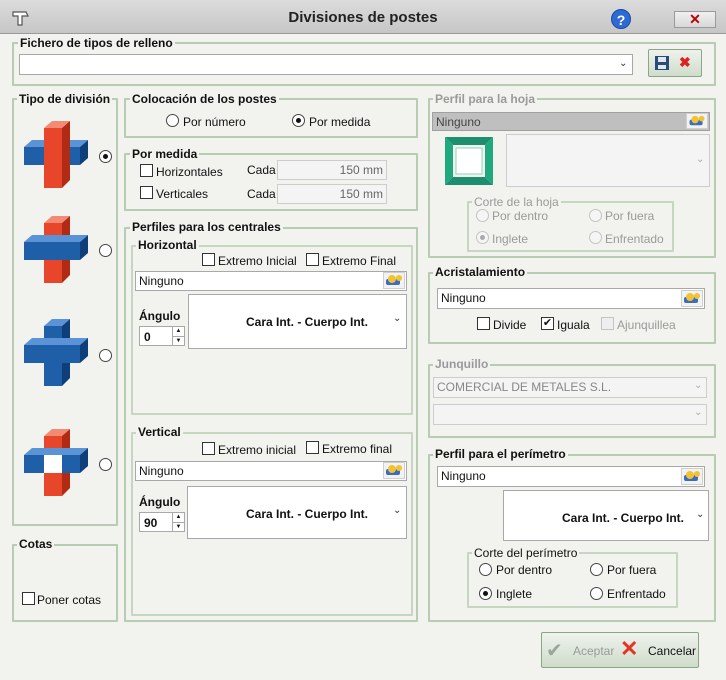 The image size is (726, 680). I want to click on hoja-por-dentro-label: Por dentro, so click(520, 216).